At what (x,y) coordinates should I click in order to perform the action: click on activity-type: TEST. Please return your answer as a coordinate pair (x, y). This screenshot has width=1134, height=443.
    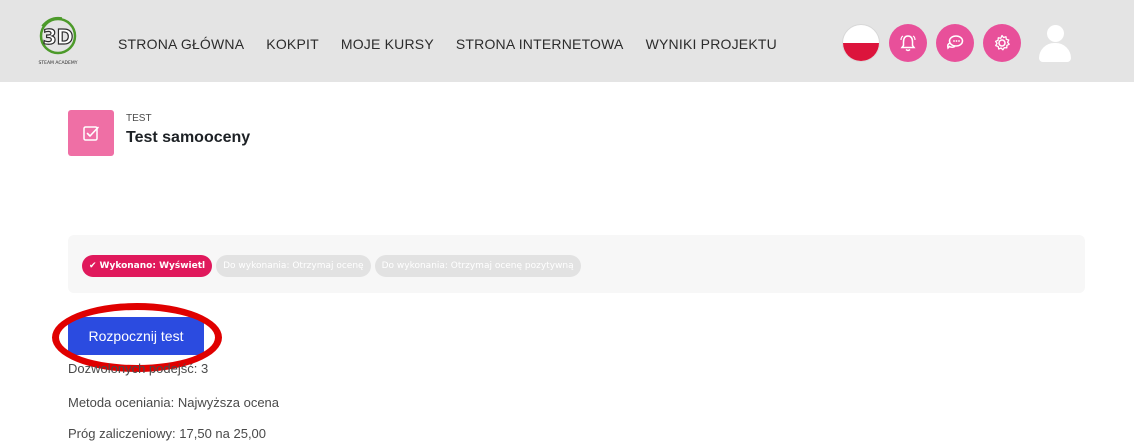
    Looking at the image, I should click on (139, 118).